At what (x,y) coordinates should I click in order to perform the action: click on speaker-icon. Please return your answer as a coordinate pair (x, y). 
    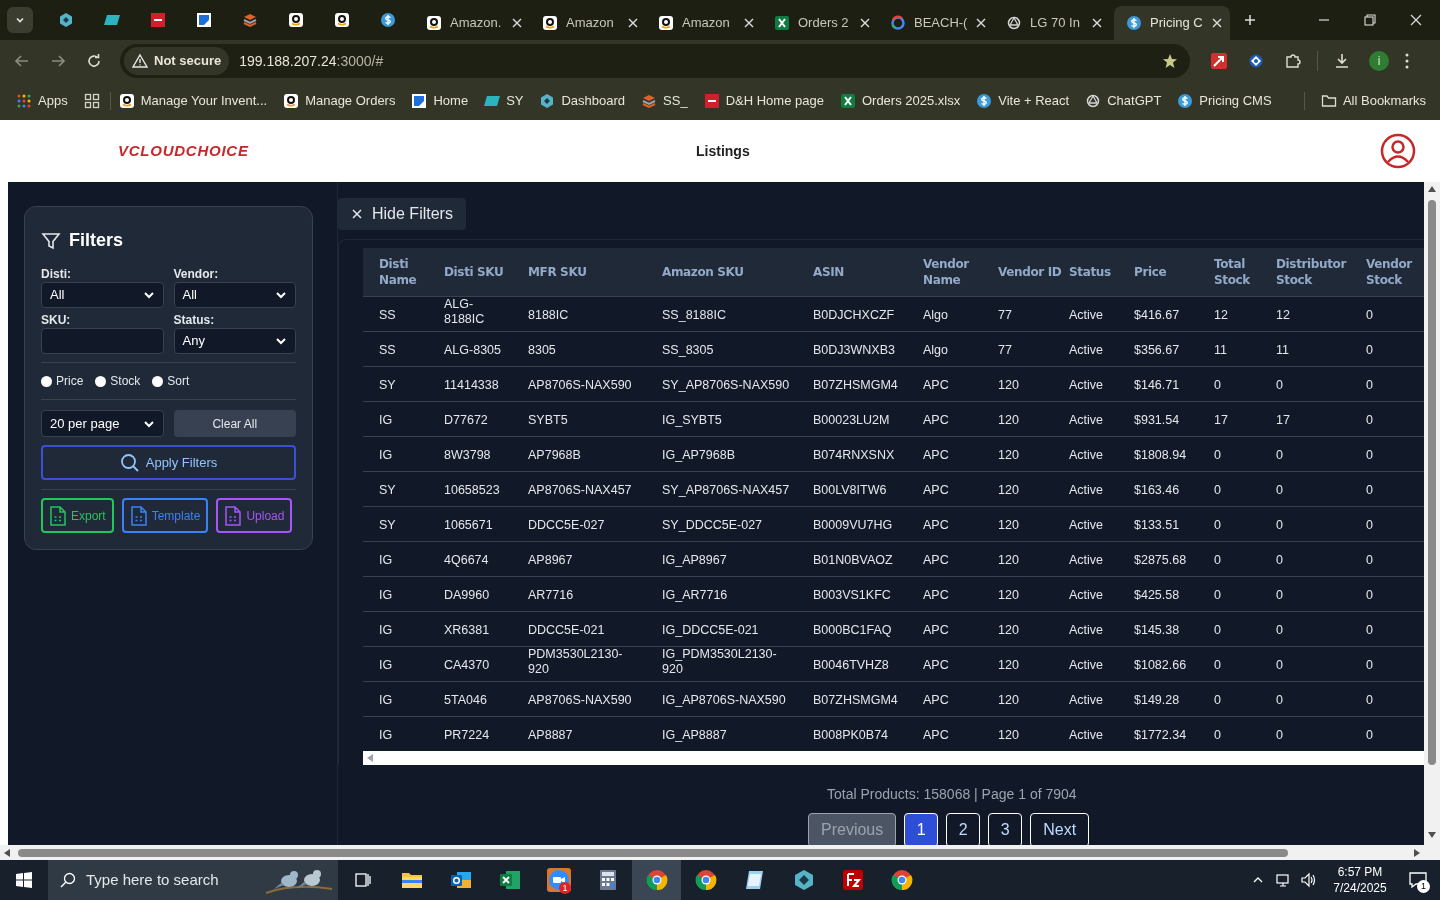
    Looking at the image, I should click on (1308, 880).